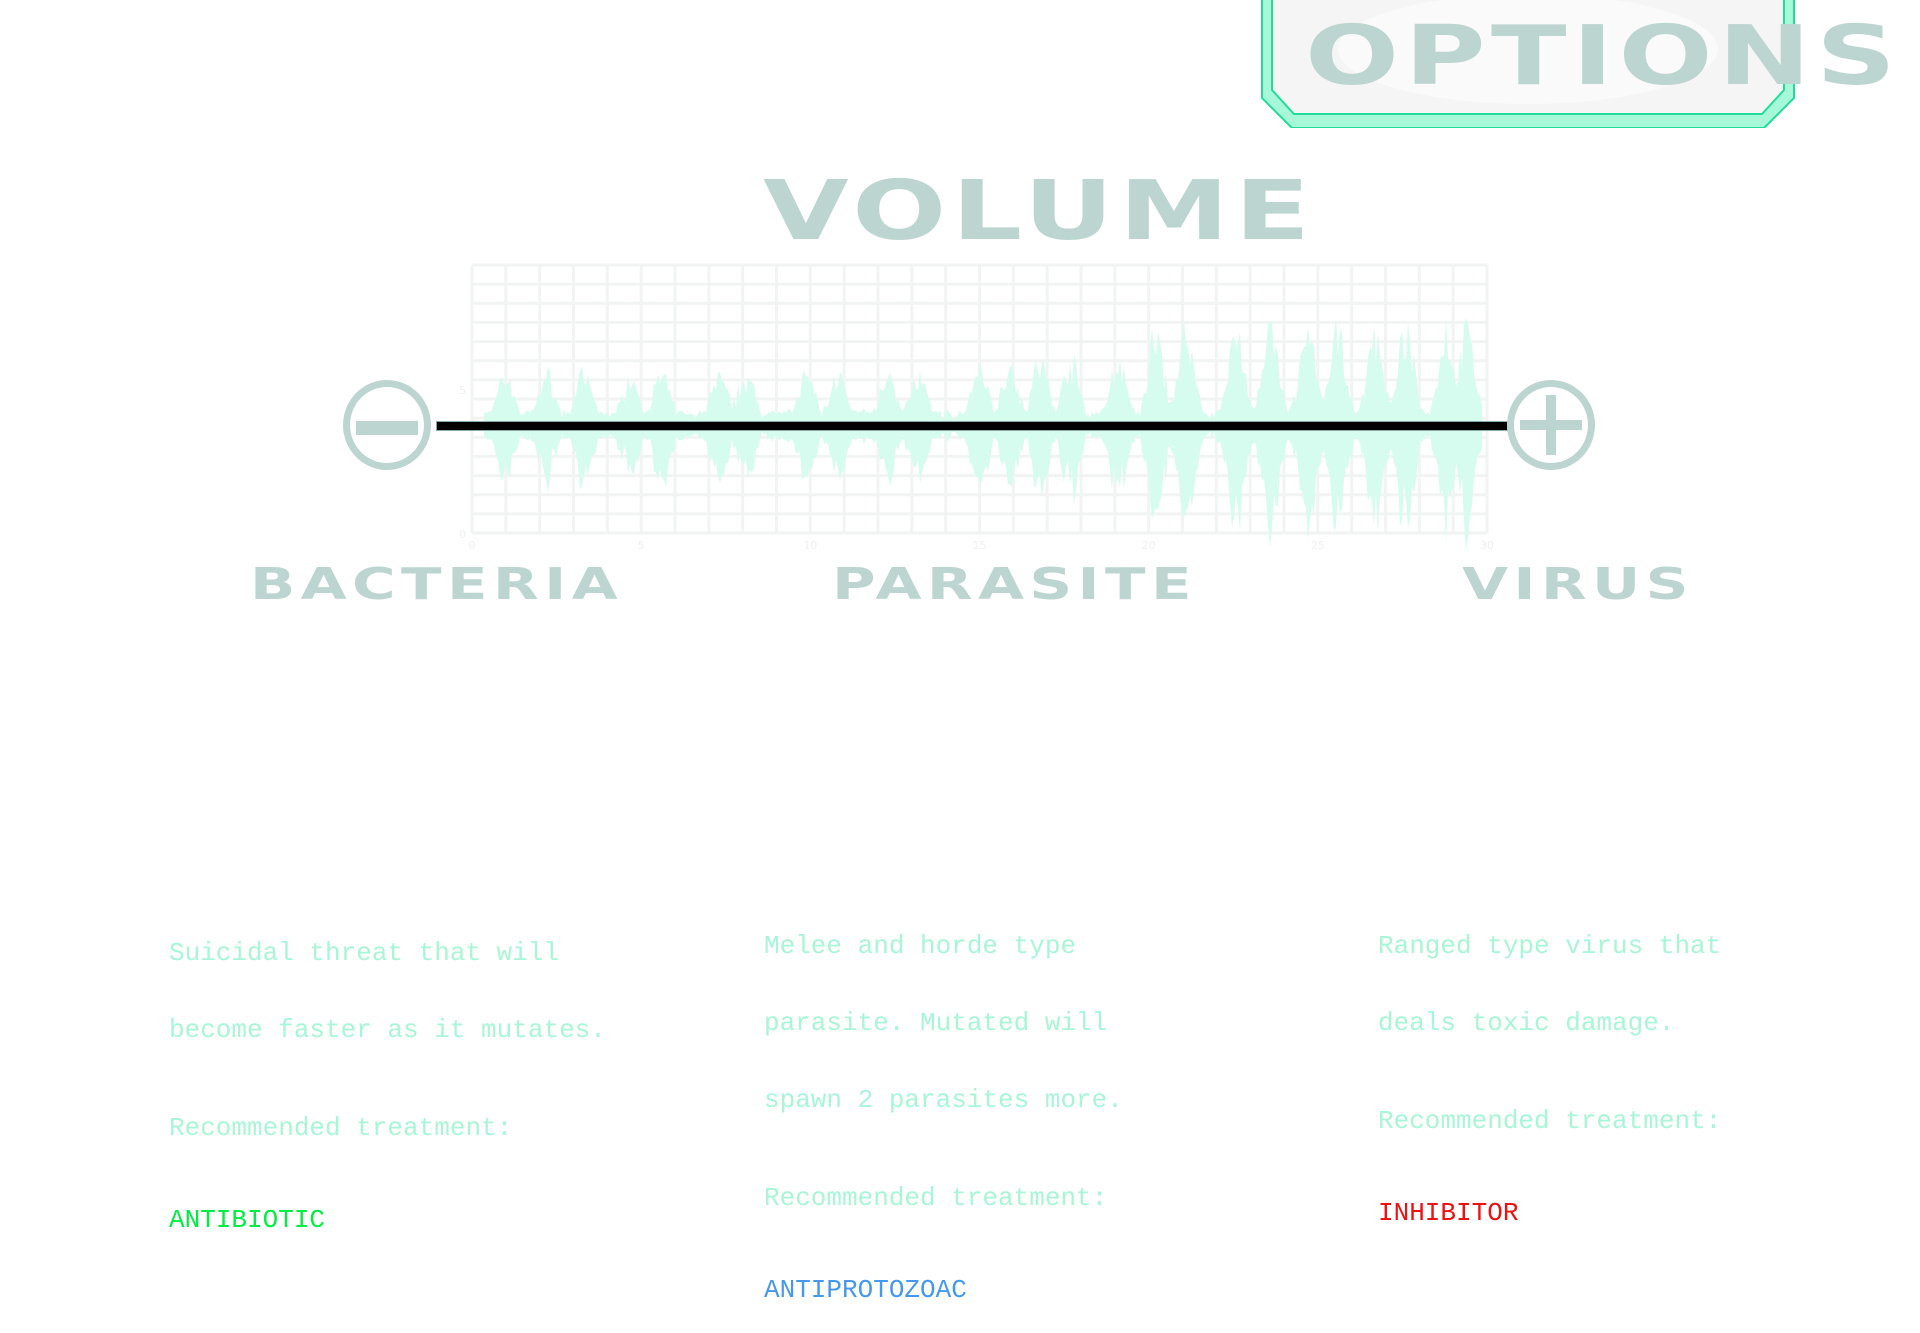 This screenshot has width=1920, height=1333. What do you see at coordinates (943, 1100) in the screenshot?
I see `description-line: spawn 2 parasites more.` at bounding box center [943, 1100].